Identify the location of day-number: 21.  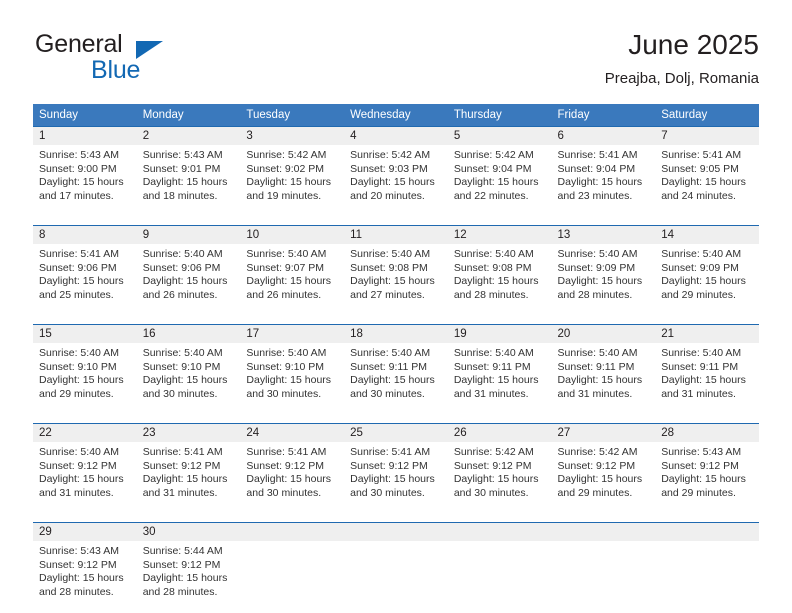
(707, 334).